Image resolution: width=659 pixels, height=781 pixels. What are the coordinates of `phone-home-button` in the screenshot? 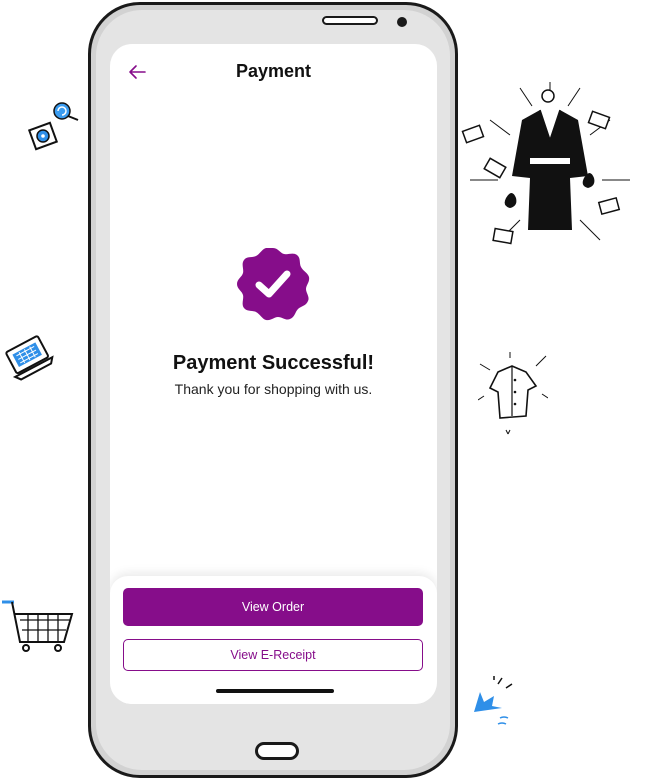 It's located at (277, 751).